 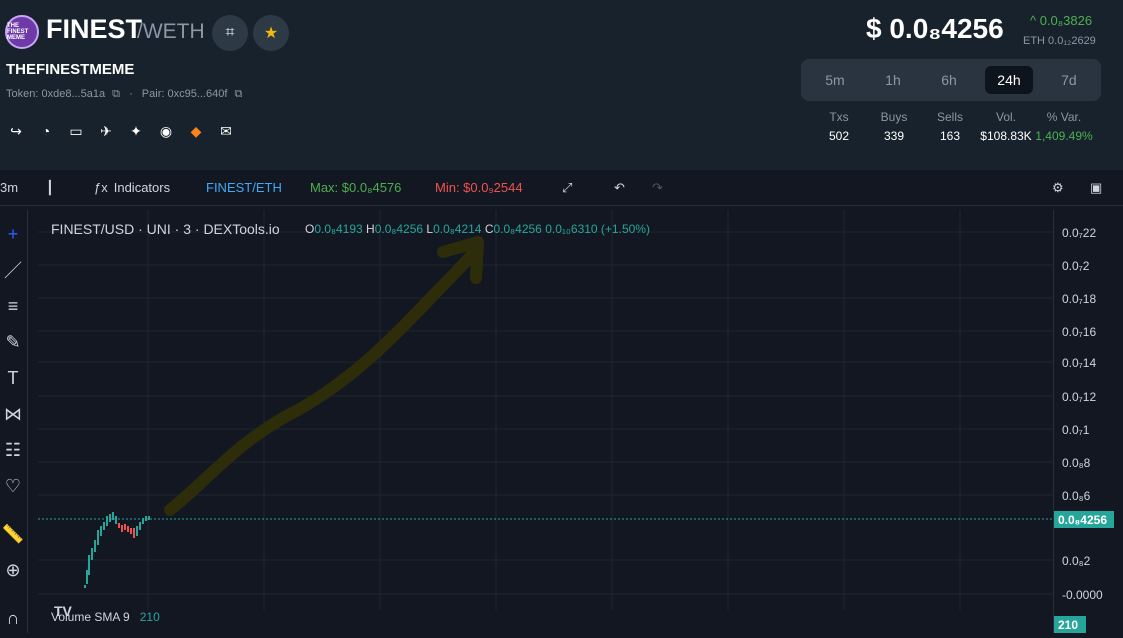 What do you see at coordinates (13, 570) in the screenshot?
I see `zoom-icon: ⊕` at bounding box center [13, 570].